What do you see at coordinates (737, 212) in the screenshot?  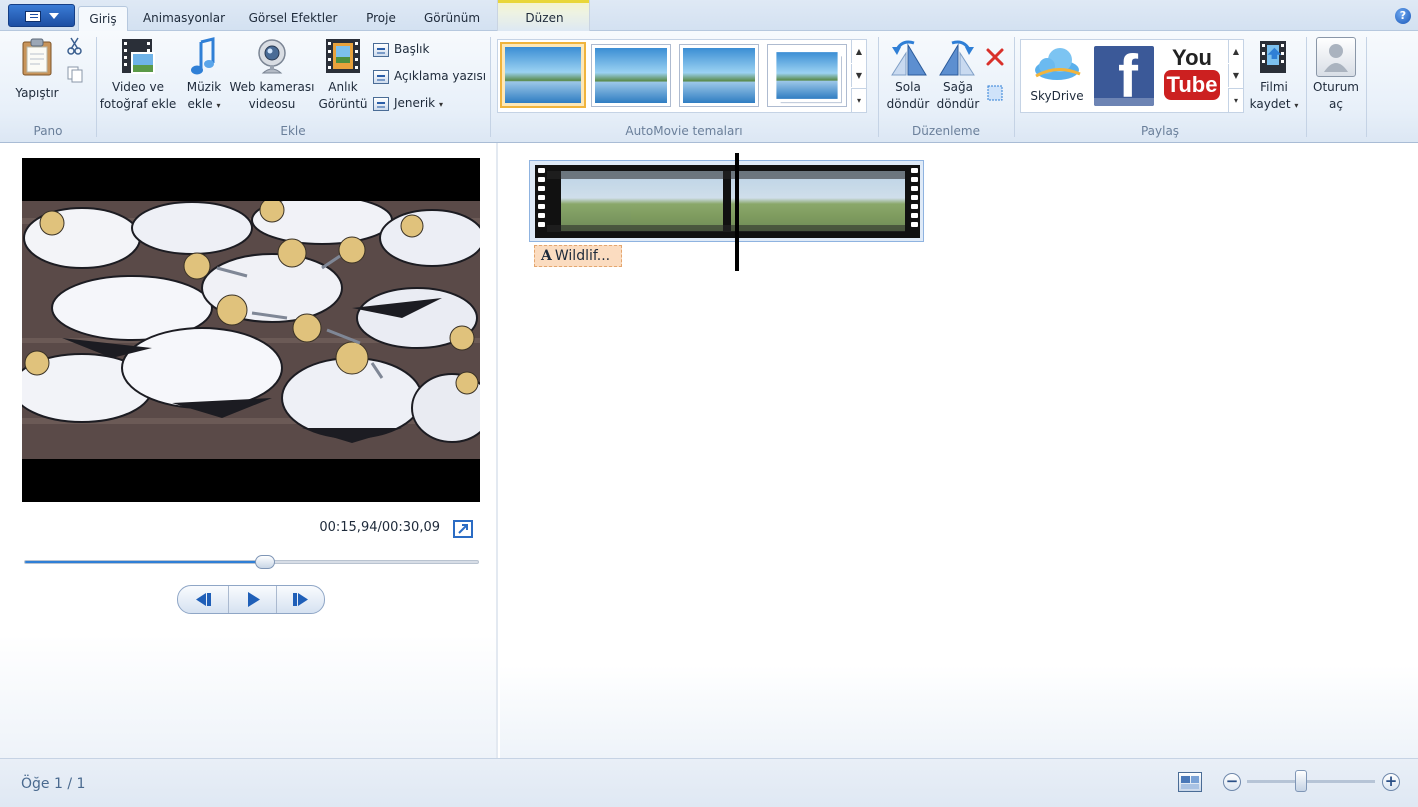 I see `storyboard-playhead` at bounding box center [737, 212].